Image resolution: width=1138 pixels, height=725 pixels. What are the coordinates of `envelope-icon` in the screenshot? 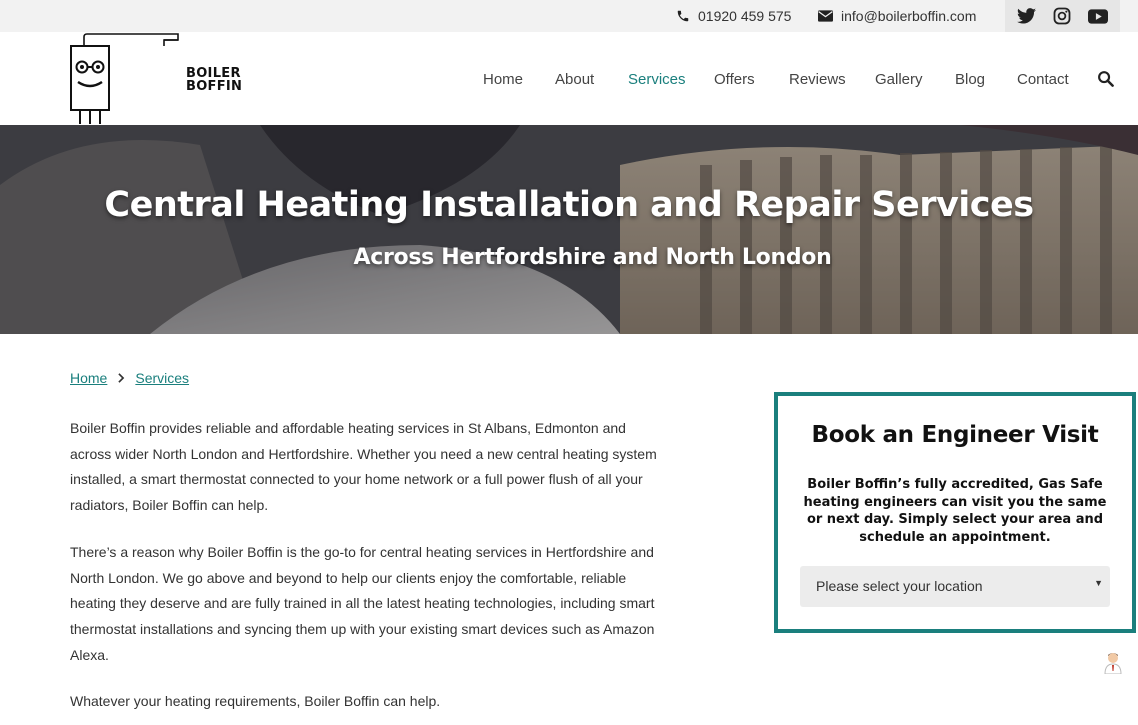 It's located at (825, 16).